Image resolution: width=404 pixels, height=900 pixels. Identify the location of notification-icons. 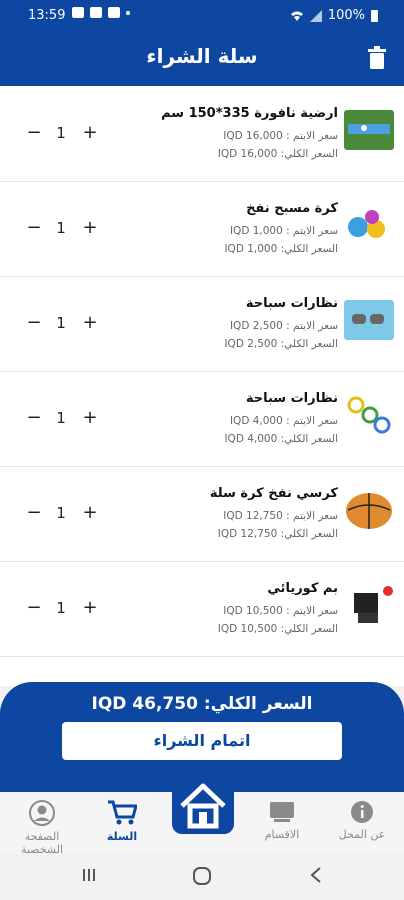
(101, 12).